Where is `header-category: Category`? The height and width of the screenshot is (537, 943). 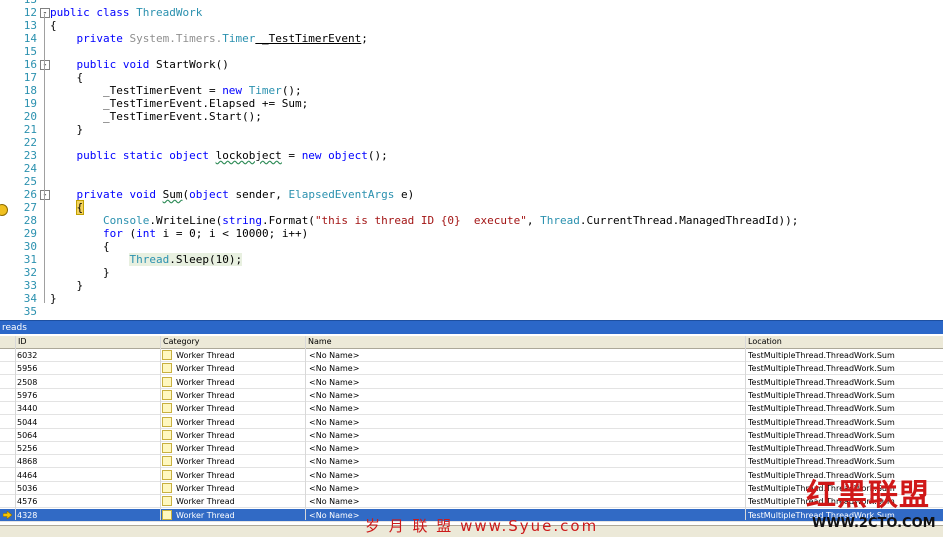
header-category: Category is located at coordinates (232, 342).